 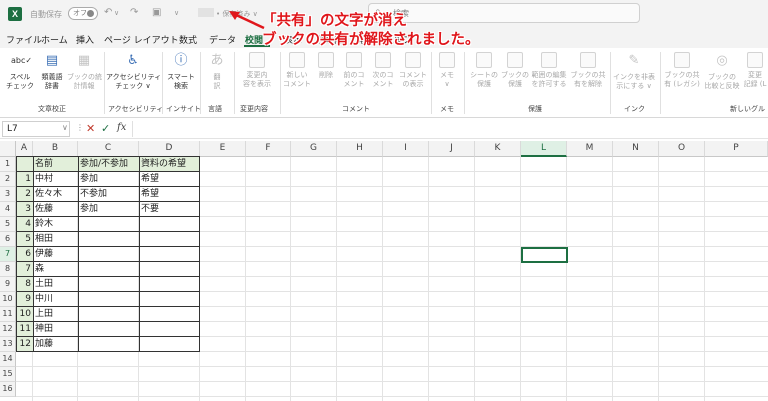 I want to click on row-header: 5, so click(x=8, y=224).